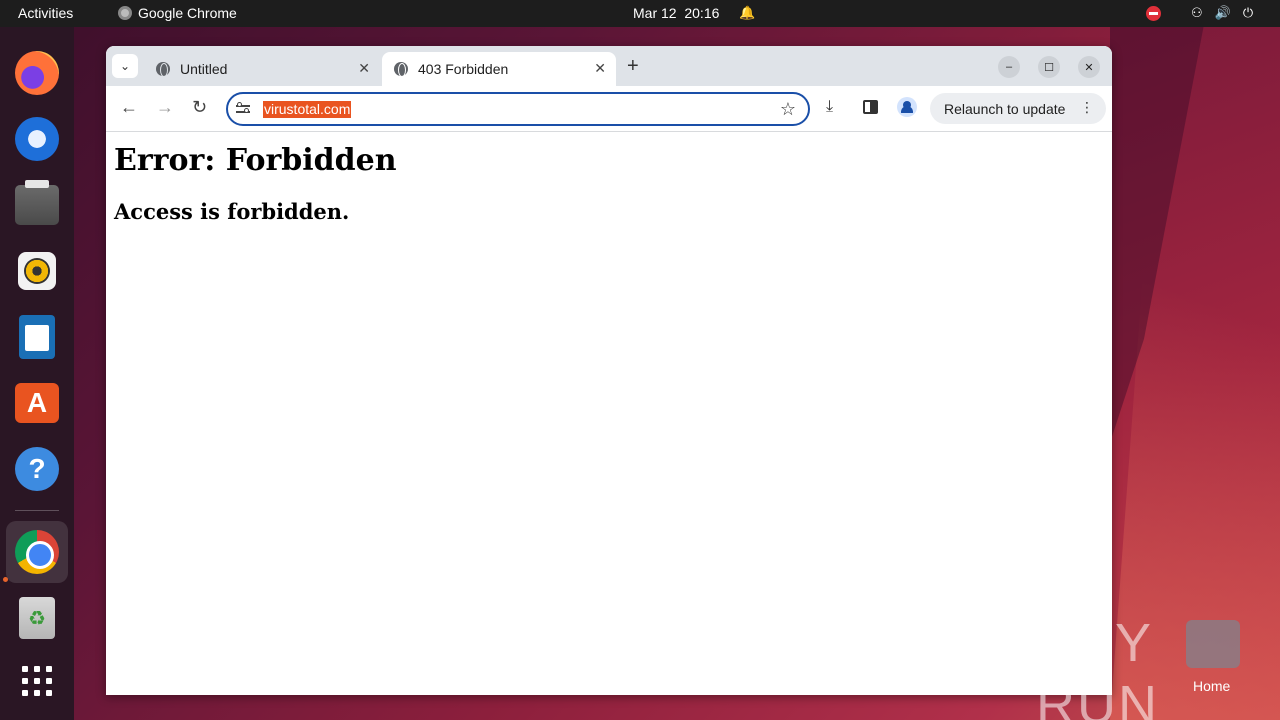 This screenshot has height=720, width=1280. Describe the element at coordinates (1005, 108) in the screenshot. I see `relaunch-label: Relaunch to update` at that location.